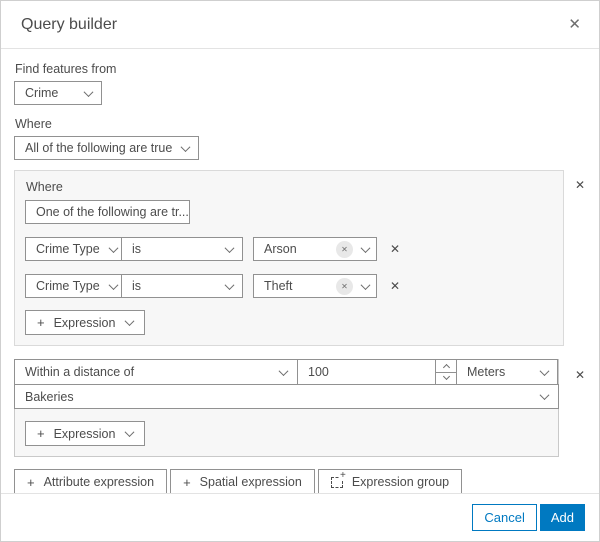  I want to click on cancel-button: Cancel, so click(504, 517).